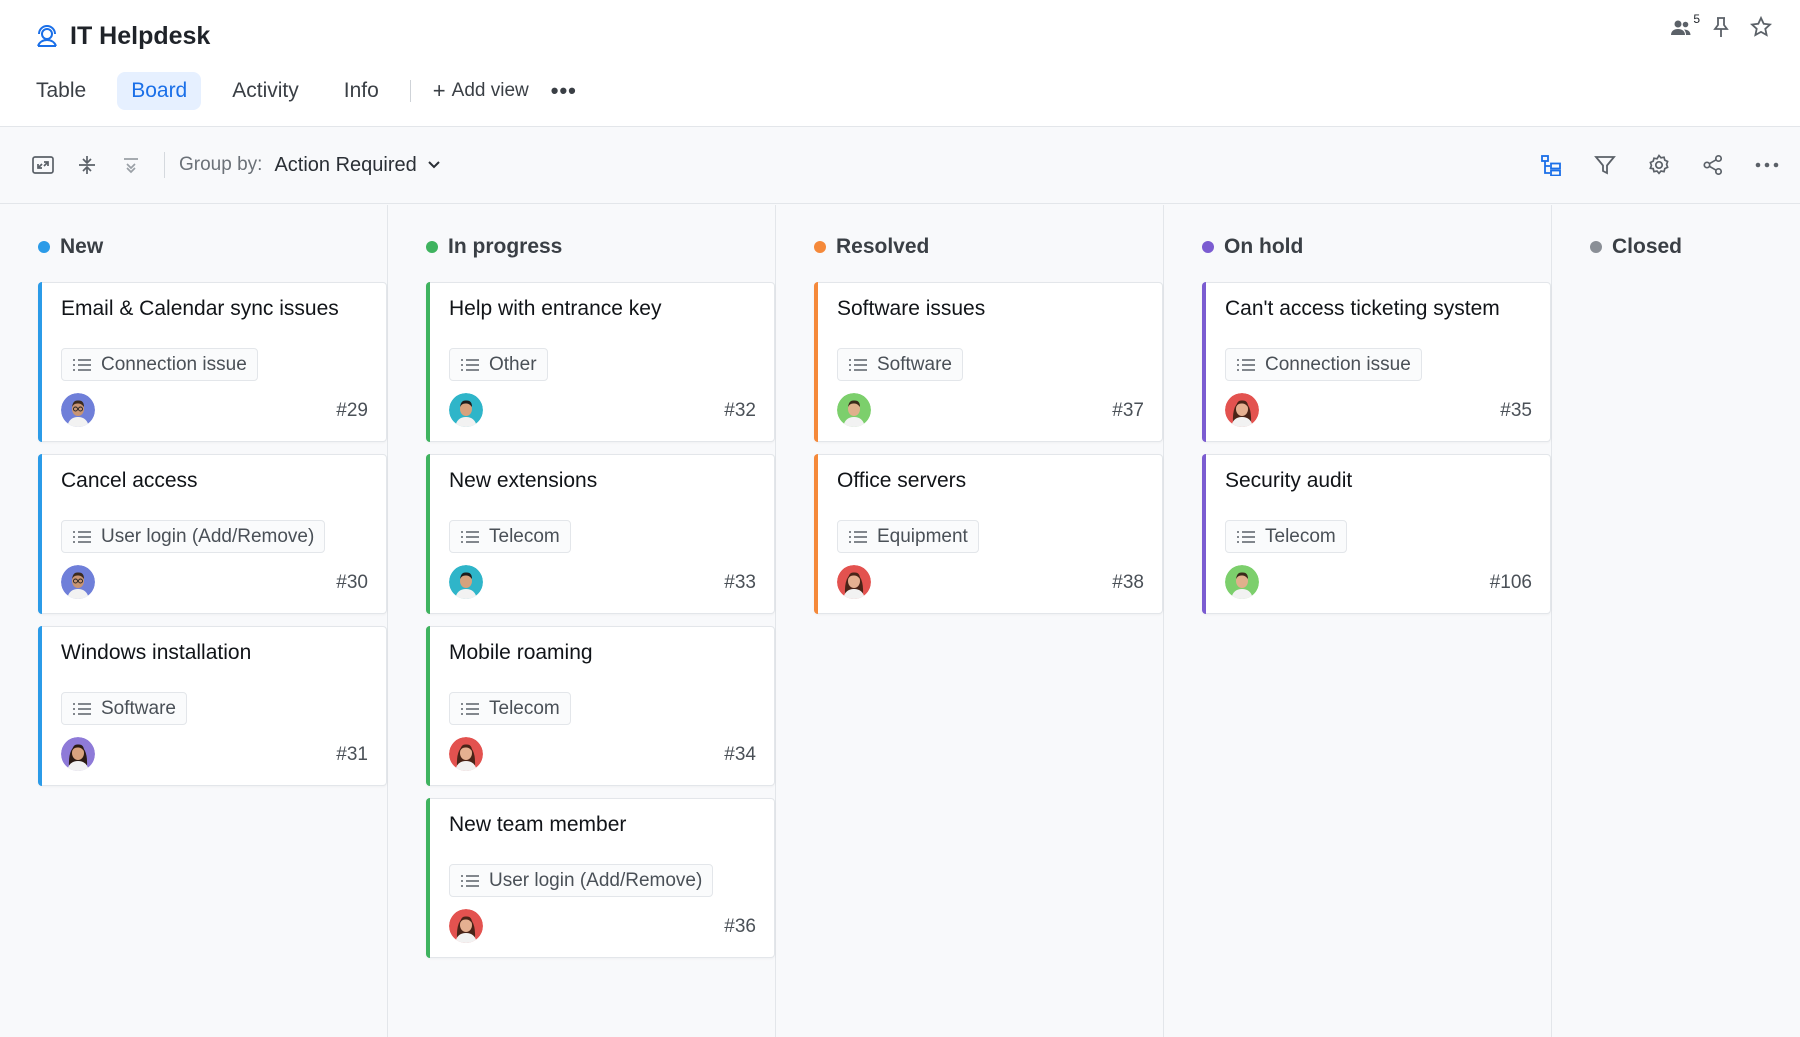 The height and width of the screenshot is (1037, 1800). What do you see at coordinates (988, 534) in the screenshot?
I see `ticket-card: Office servers Equipment #38` at bounding box center [988, 534].